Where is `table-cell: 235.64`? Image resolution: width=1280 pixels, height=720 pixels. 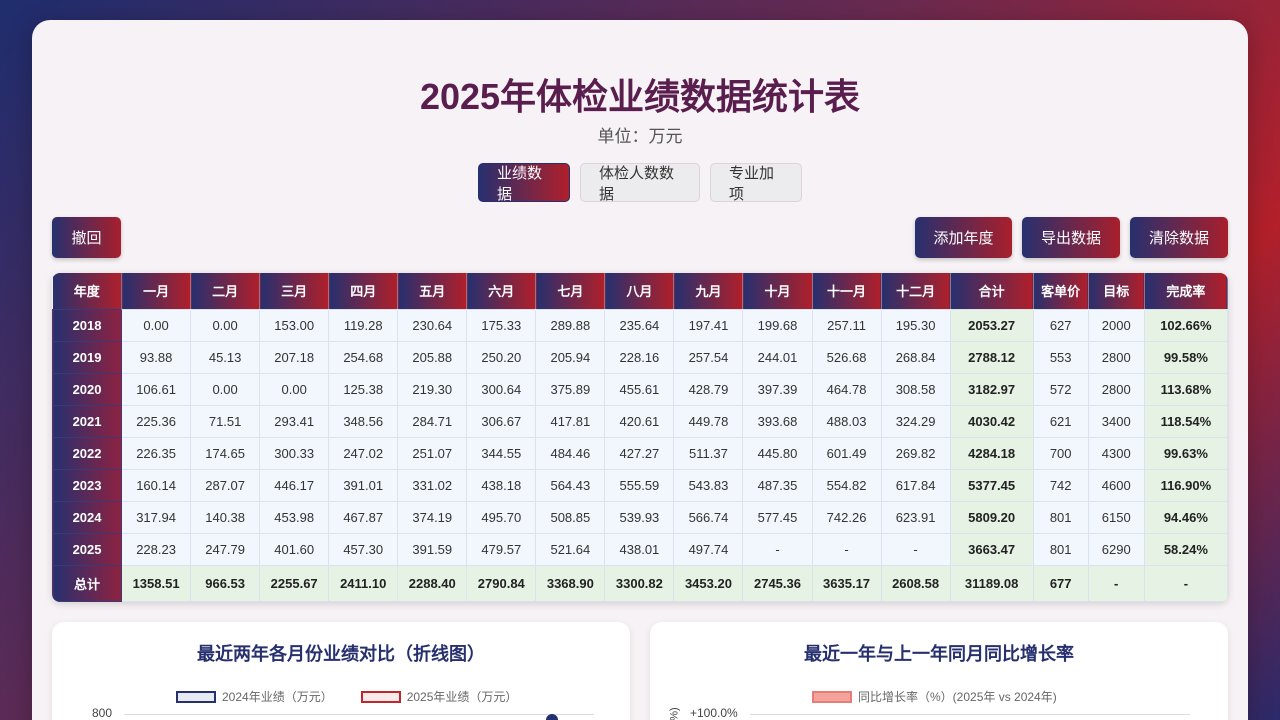
table-cell: 235.64 is located at coordinates (639, 325).